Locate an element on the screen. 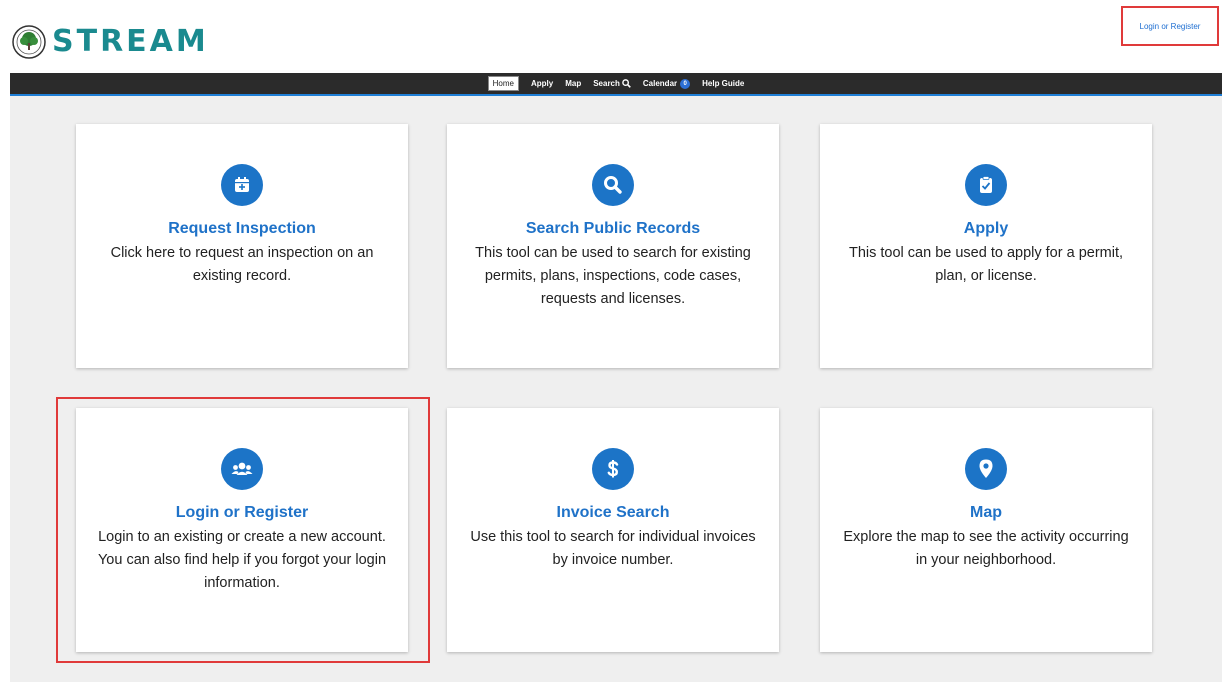  nav-home: Home is located at coordinates (503, 83).